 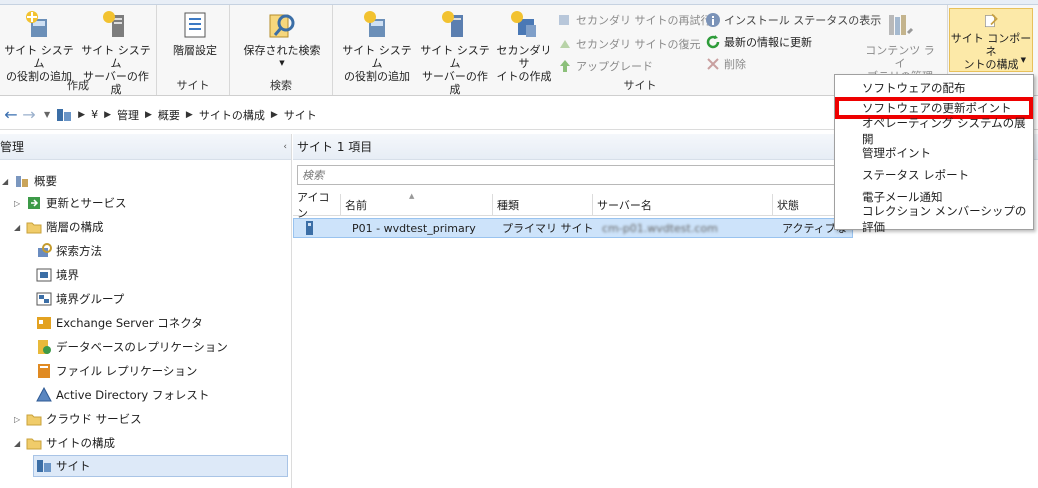 What do you see at coordinates (44, 466) in the screenshot?
I see `site-icon` at bounding box center [44, 466].